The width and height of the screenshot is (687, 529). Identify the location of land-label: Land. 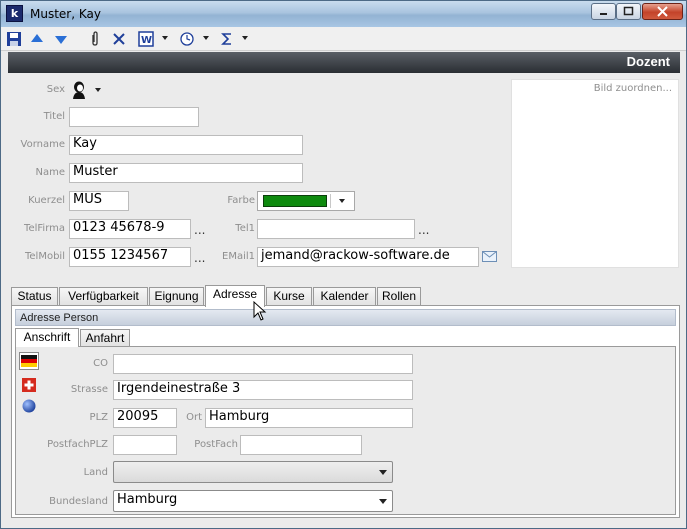
(95, 472).